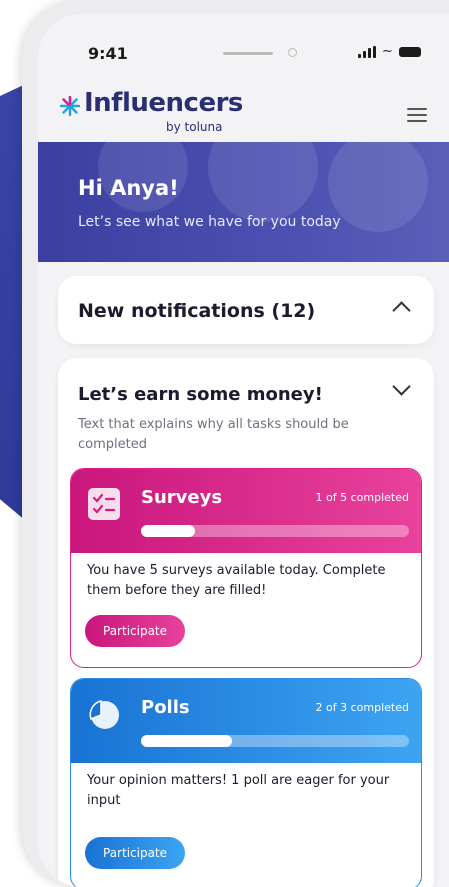  Describe the element at coordinates (401, 310) in the screenshot. I see `chevron-up-icon` at that location.